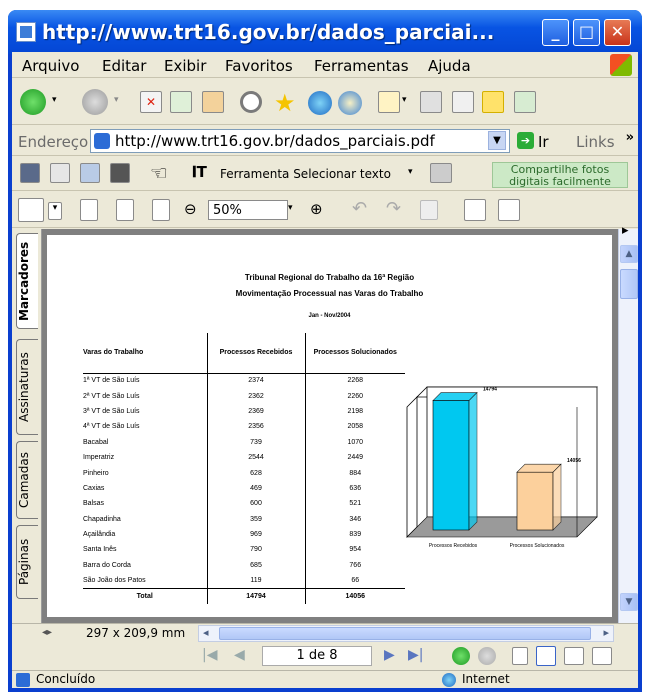  Describe the element at coordinates (27, 480) in the screenshot. I see `tab-camadas: Camadas` at that location.